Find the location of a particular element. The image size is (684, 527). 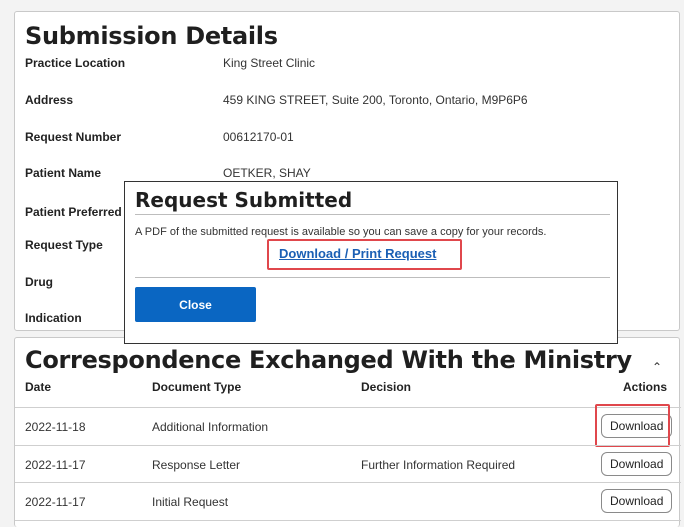

drug-label: Drug is located at coordinates (39, 282).